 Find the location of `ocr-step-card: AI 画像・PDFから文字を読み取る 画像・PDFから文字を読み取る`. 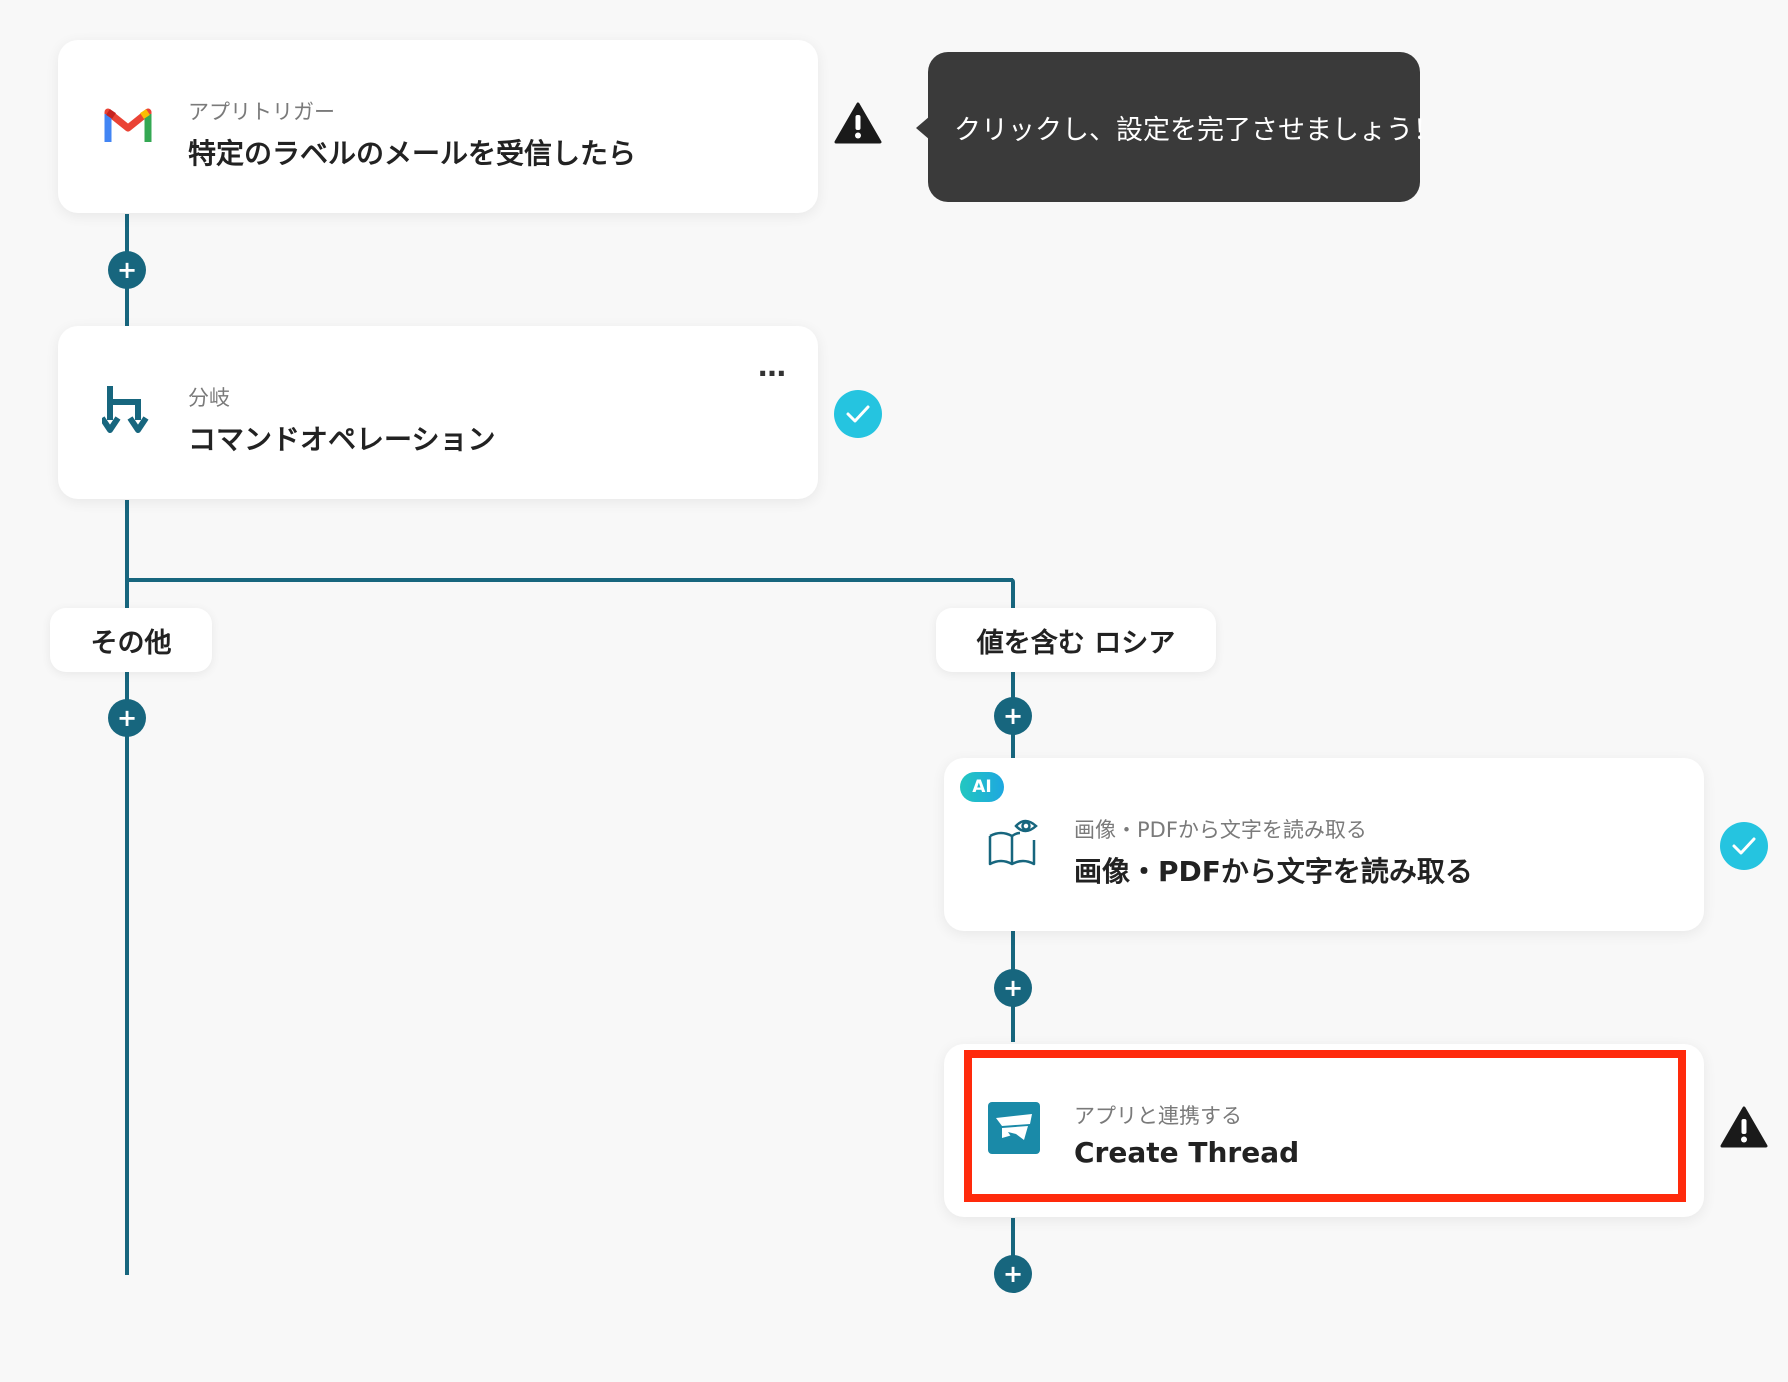

ocr-step-card: AI 画像・PDFから文字を読み取る 画像・PDFから文字を読み取る is located at coordinates (1324, 844).